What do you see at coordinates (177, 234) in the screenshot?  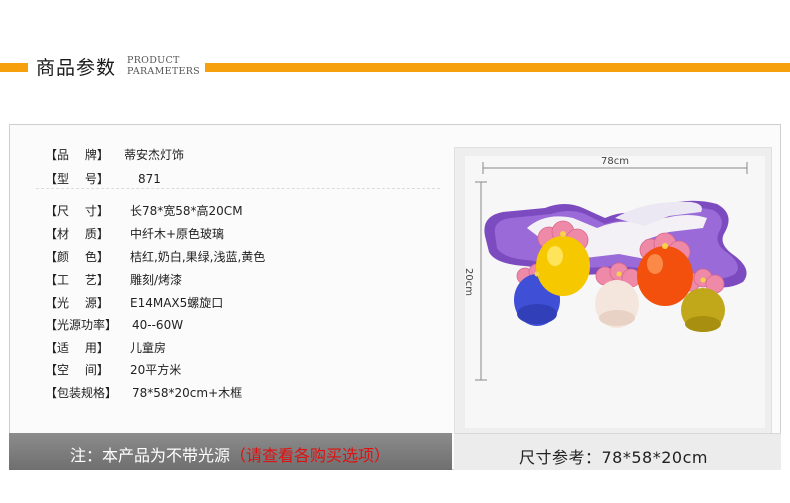 I see `spec-value: 中纤木+原色玻璃` at bounding box center [177, 234].